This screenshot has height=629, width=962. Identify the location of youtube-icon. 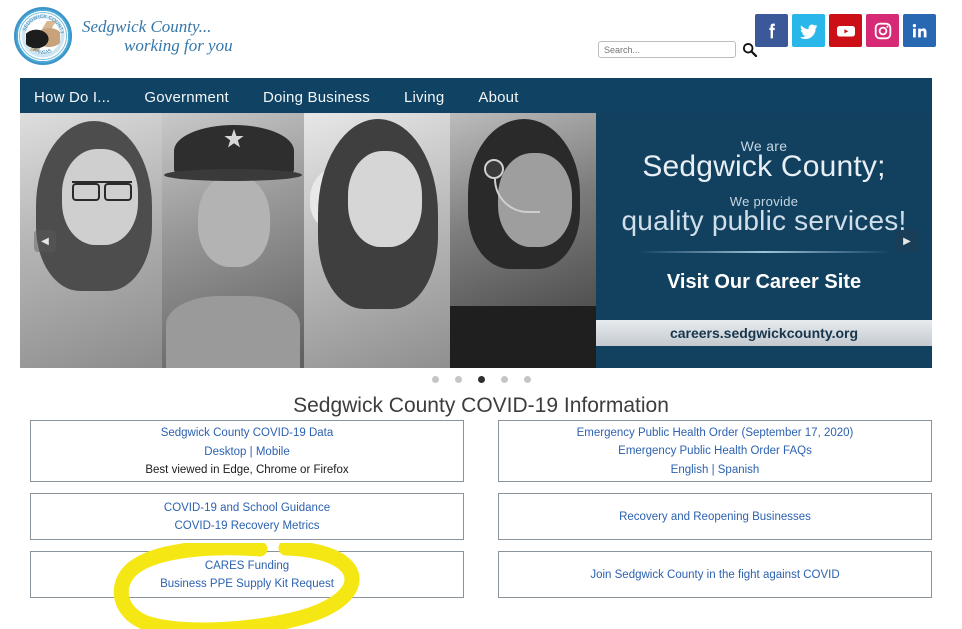
(845, 30).